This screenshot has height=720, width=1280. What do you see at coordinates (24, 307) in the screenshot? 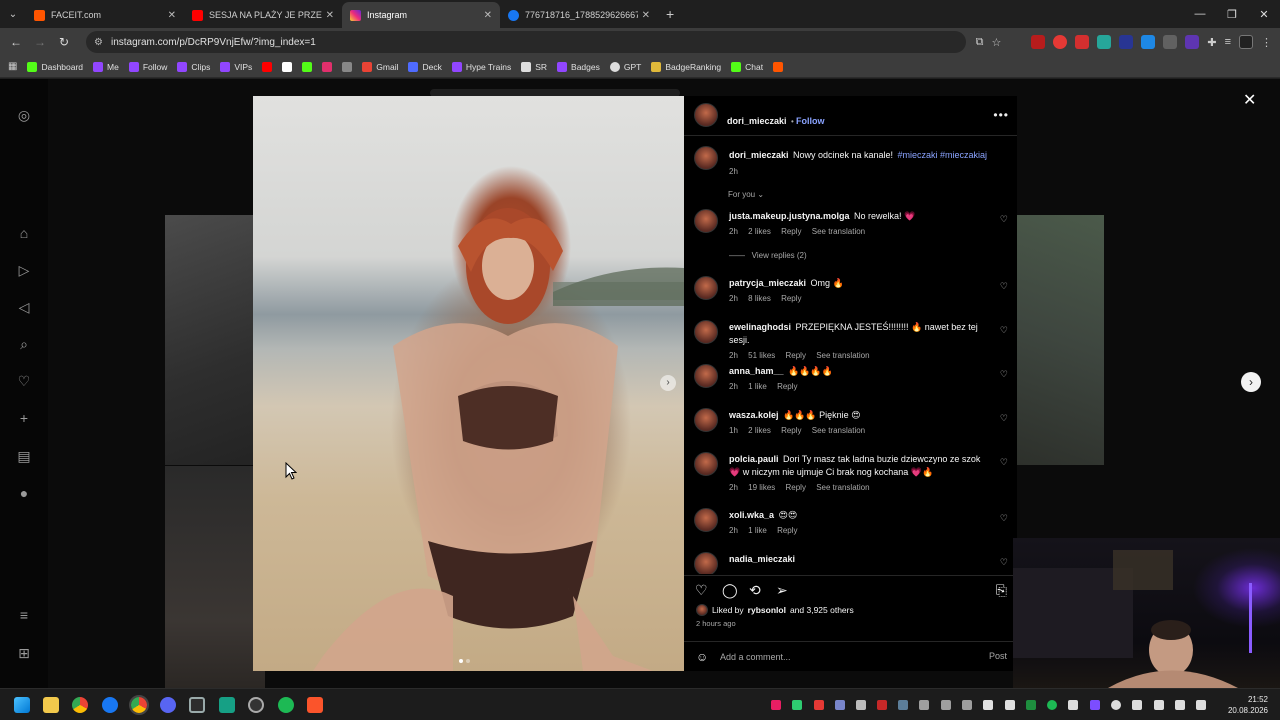
I see `messages-icon: ◁` at bounding box center [24, 307].